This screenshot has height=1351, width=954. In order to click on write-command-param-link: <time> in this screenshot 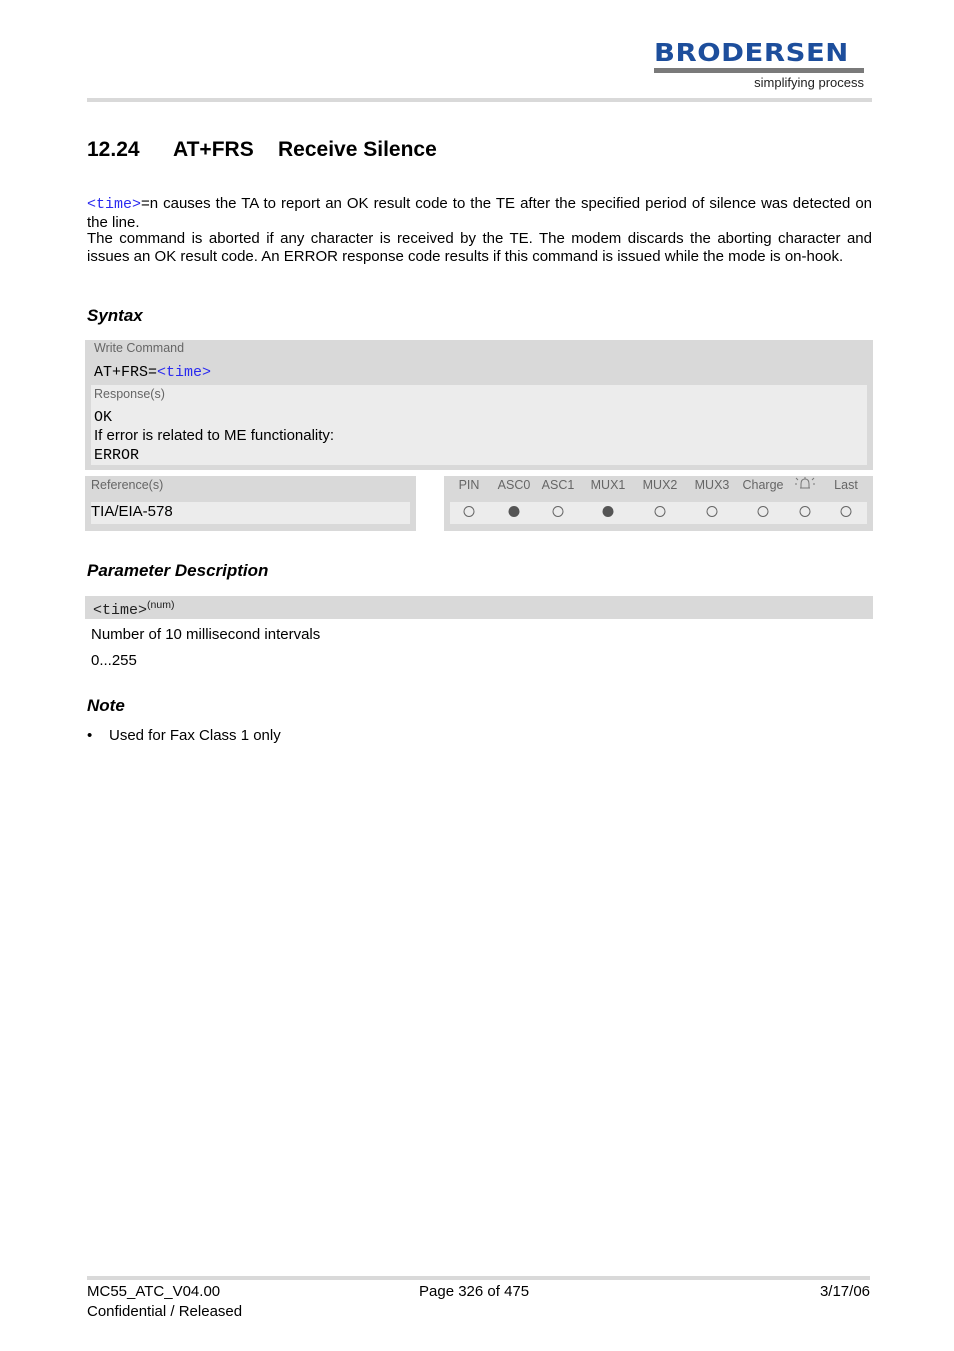, I will do `click(184, 372)`.